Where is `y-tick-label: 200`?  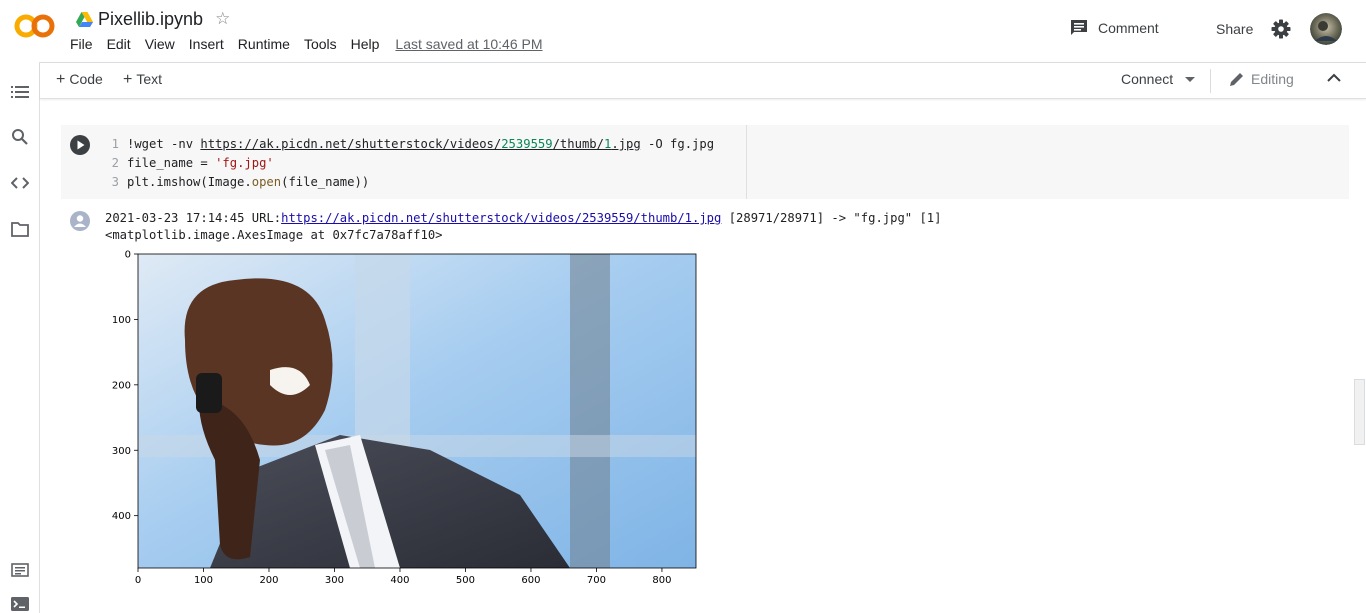 y-tick-label: 200 is located at coordinates (121, 385).